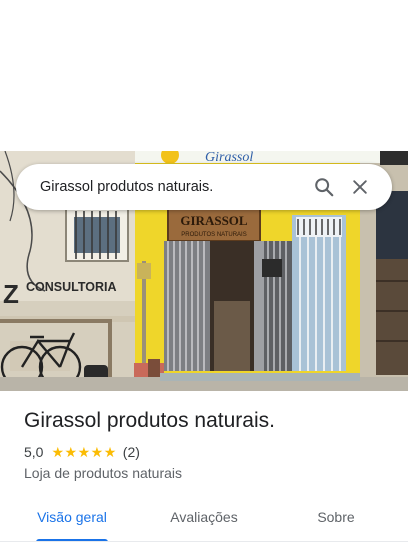  Describe the element at coordinates (149, 420) in the screenshot. I see `place-title: Girassol produtos naturais.` at that location.